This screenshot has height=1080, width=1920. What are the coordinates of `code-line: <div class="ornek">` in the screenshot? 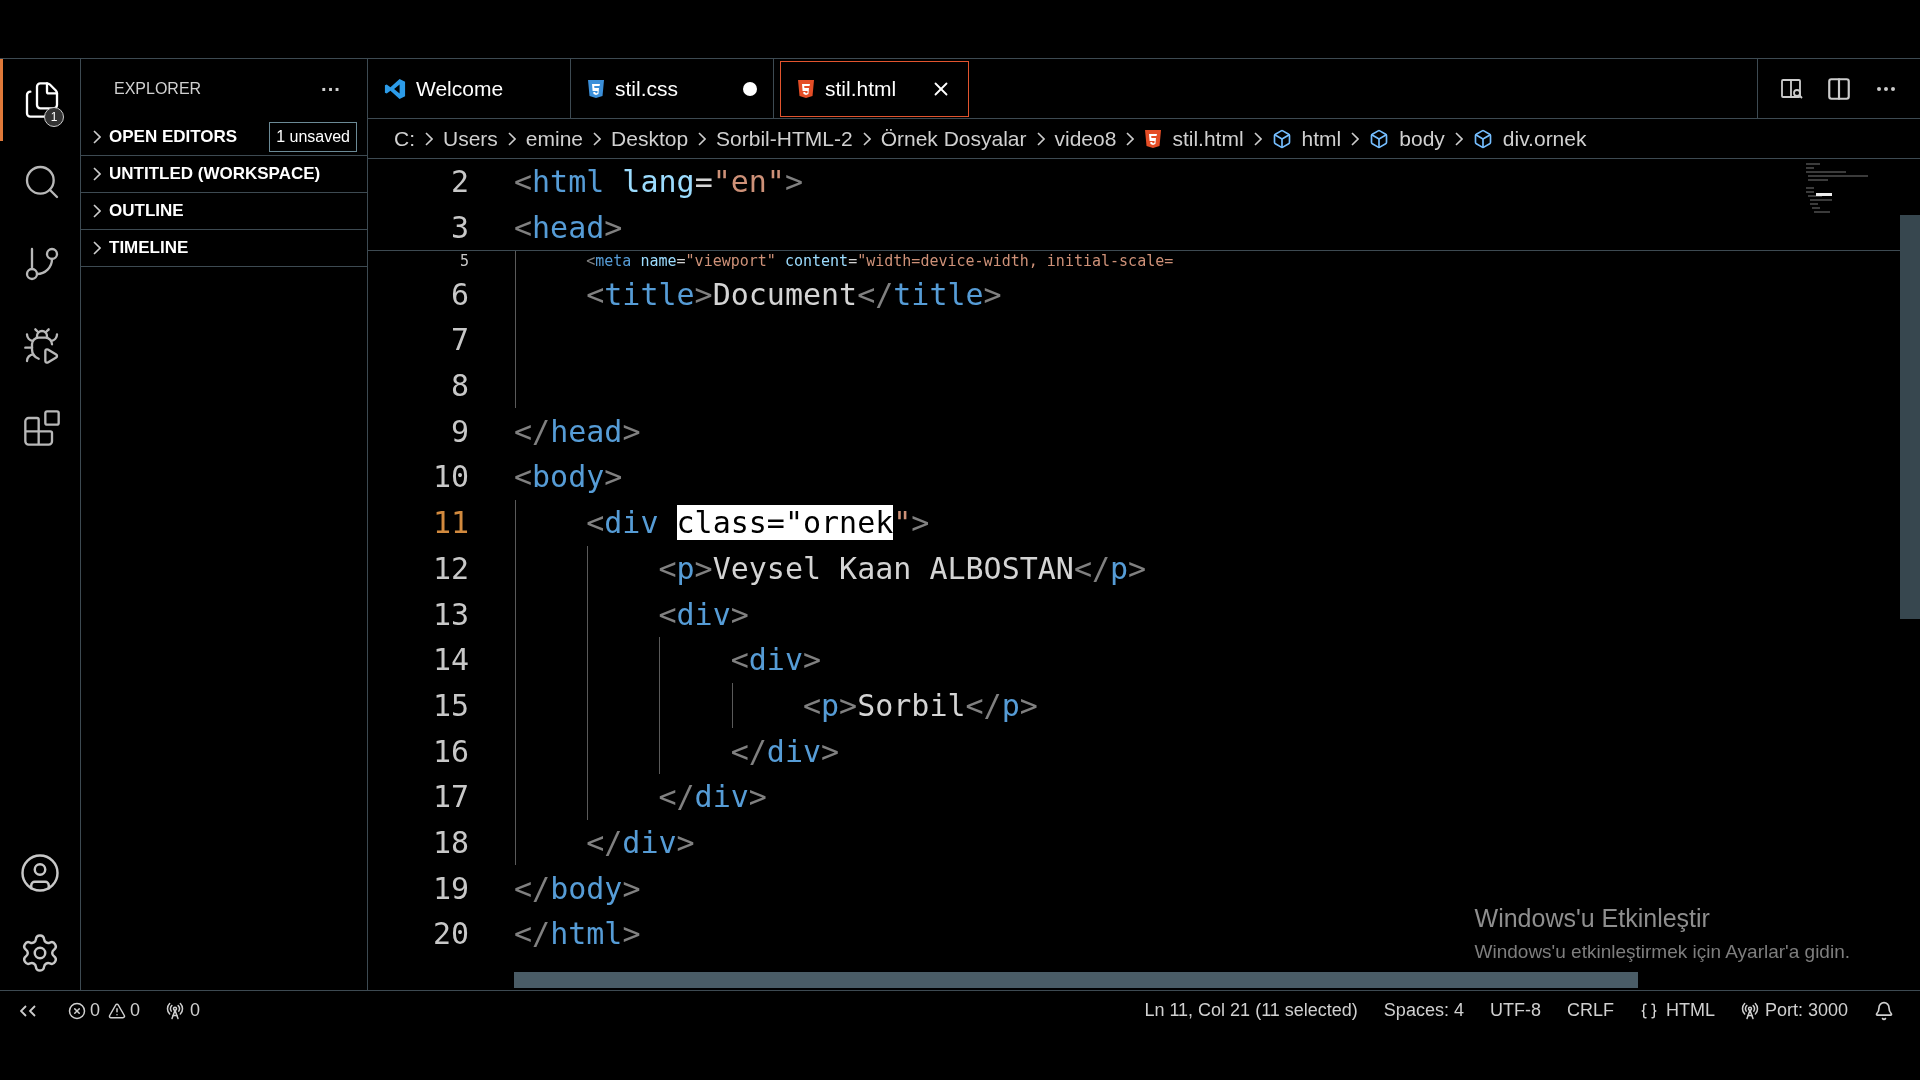 It's located at (758, 523).